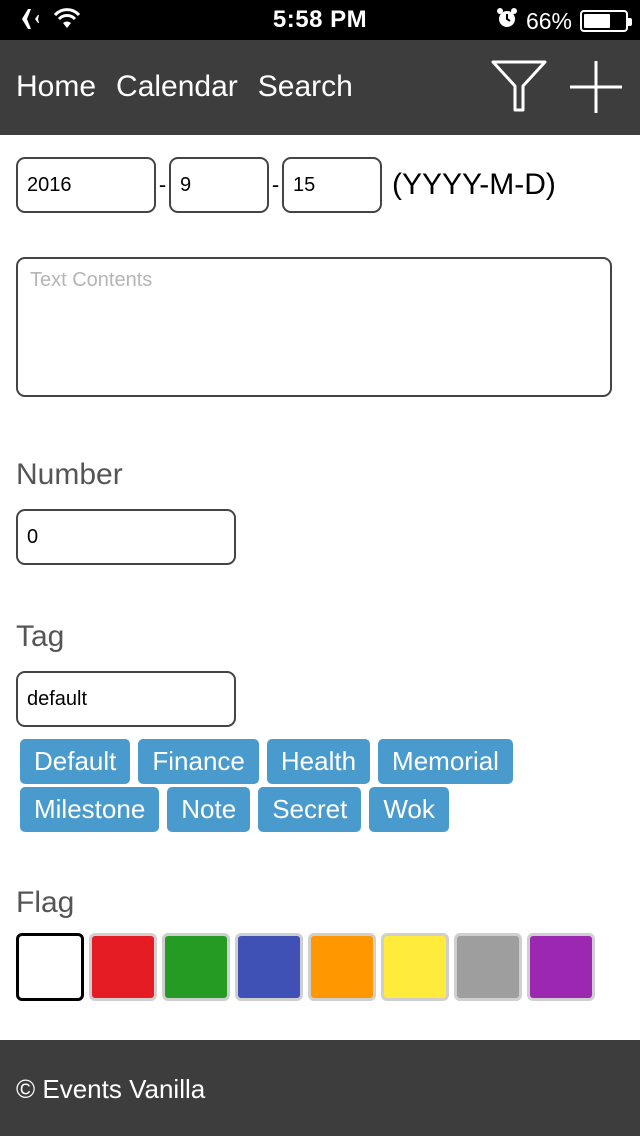  I want to click on tag-chip-secret: Secret, so click(310, 809).